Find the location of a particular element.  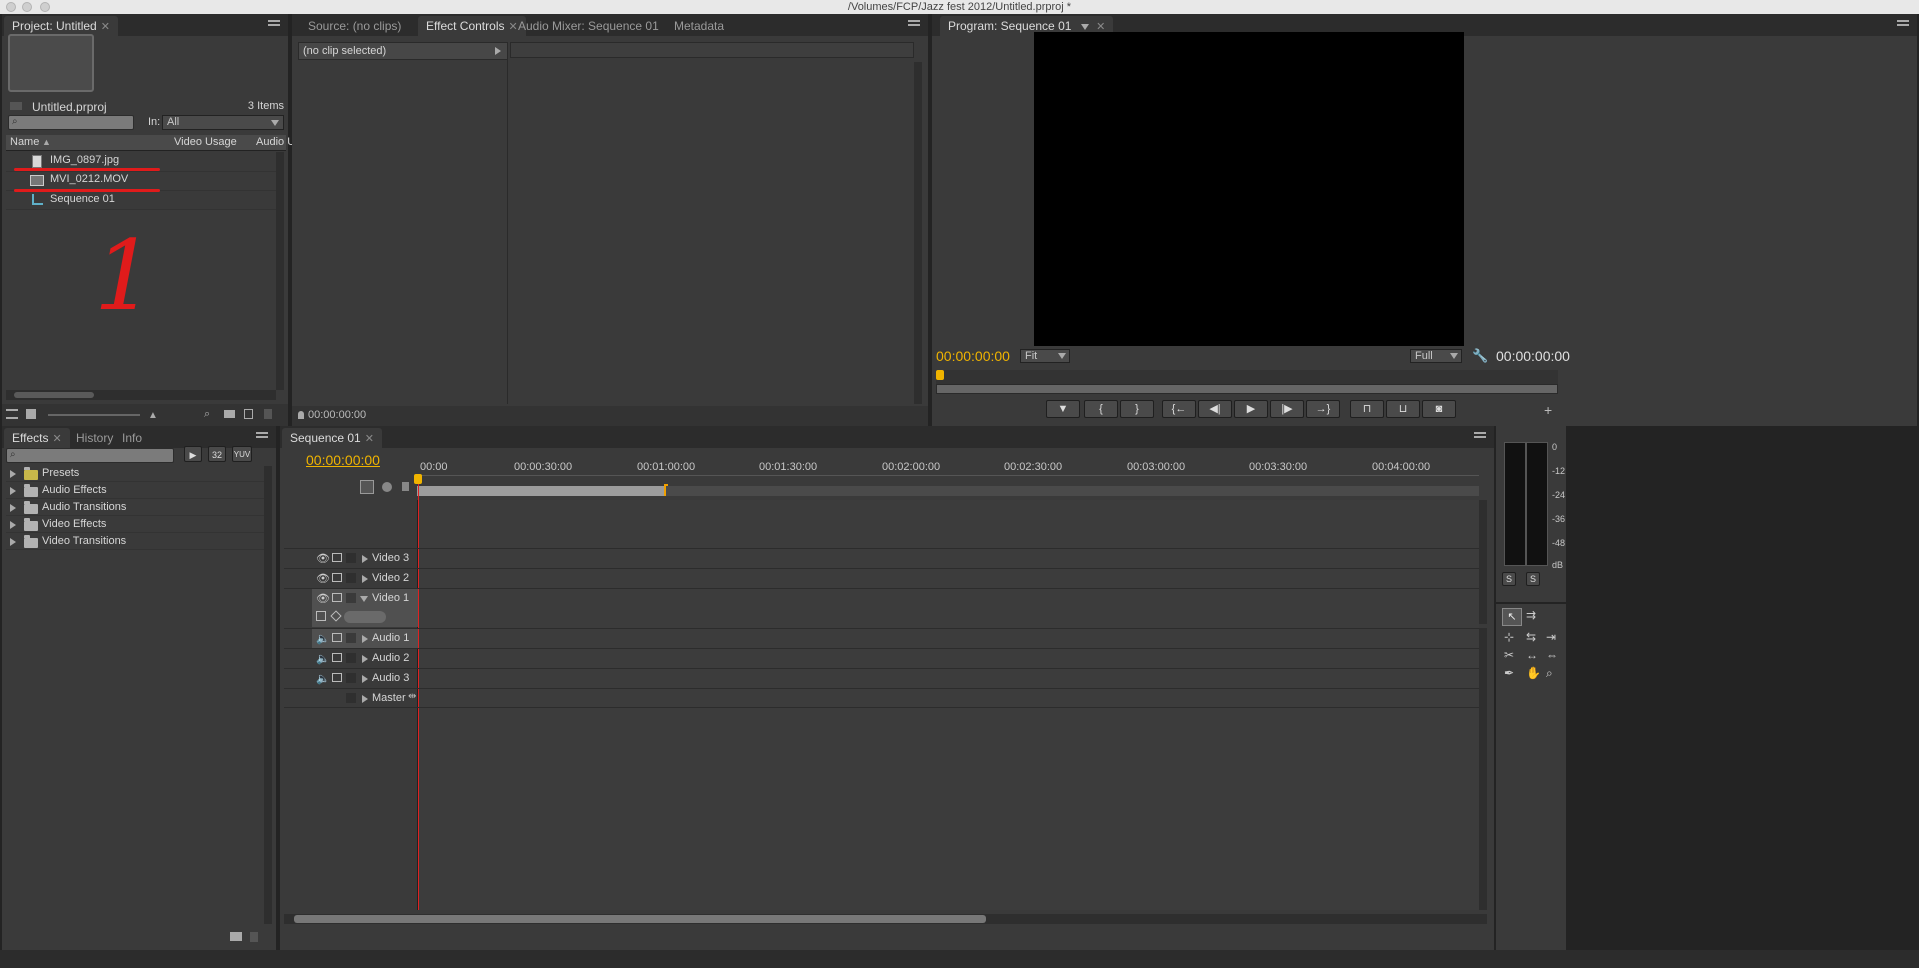

play-triangle-icon is located at coordinates (498, 51).